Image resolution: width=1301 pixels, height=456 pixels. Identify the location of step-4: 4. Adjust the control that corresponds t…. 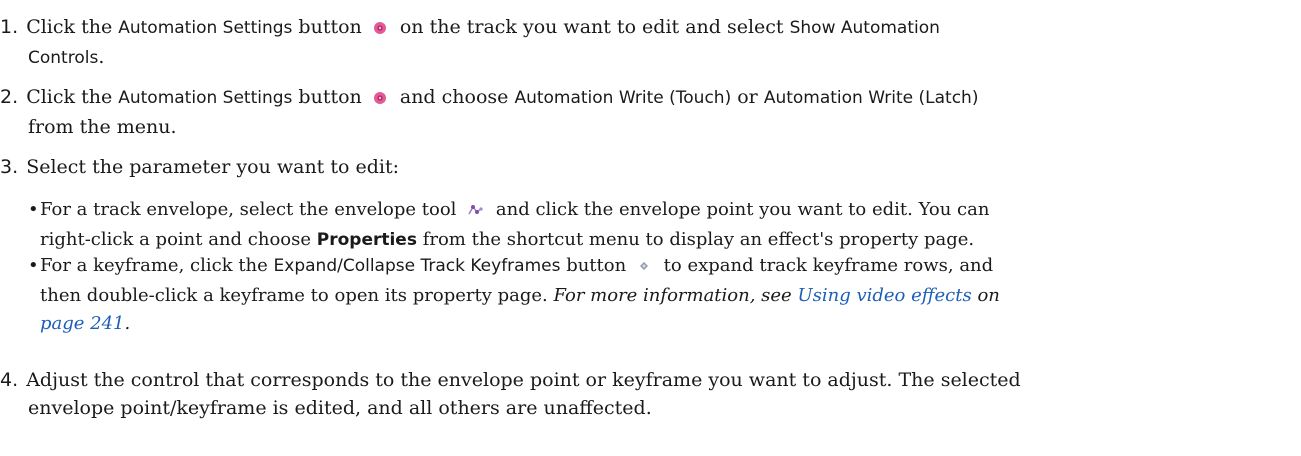
(637, 394).